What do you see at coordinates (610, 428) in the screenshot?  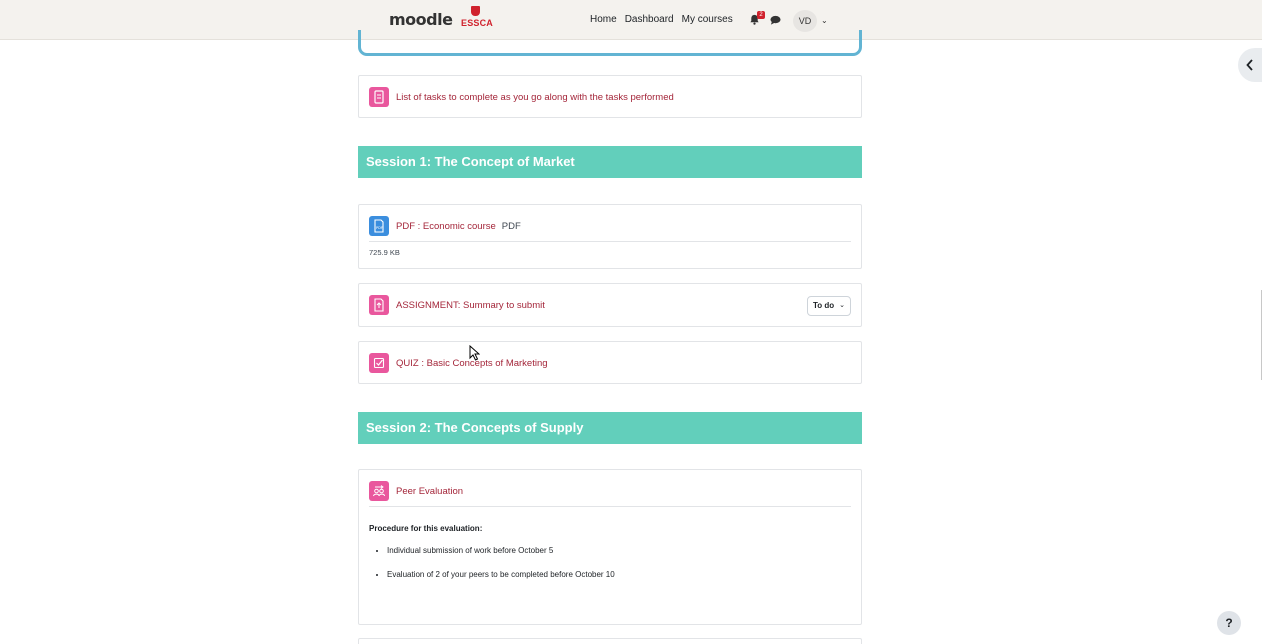 I see `section-header-session-2: Session 2: The Concepts of Supply` at bounding box center [610, 428].